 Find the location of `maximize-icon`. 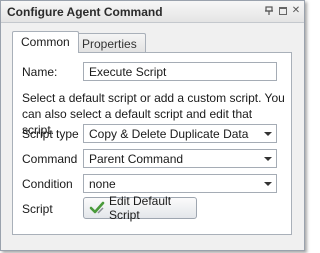

maximize-icon is located at coordinates (283, 11).